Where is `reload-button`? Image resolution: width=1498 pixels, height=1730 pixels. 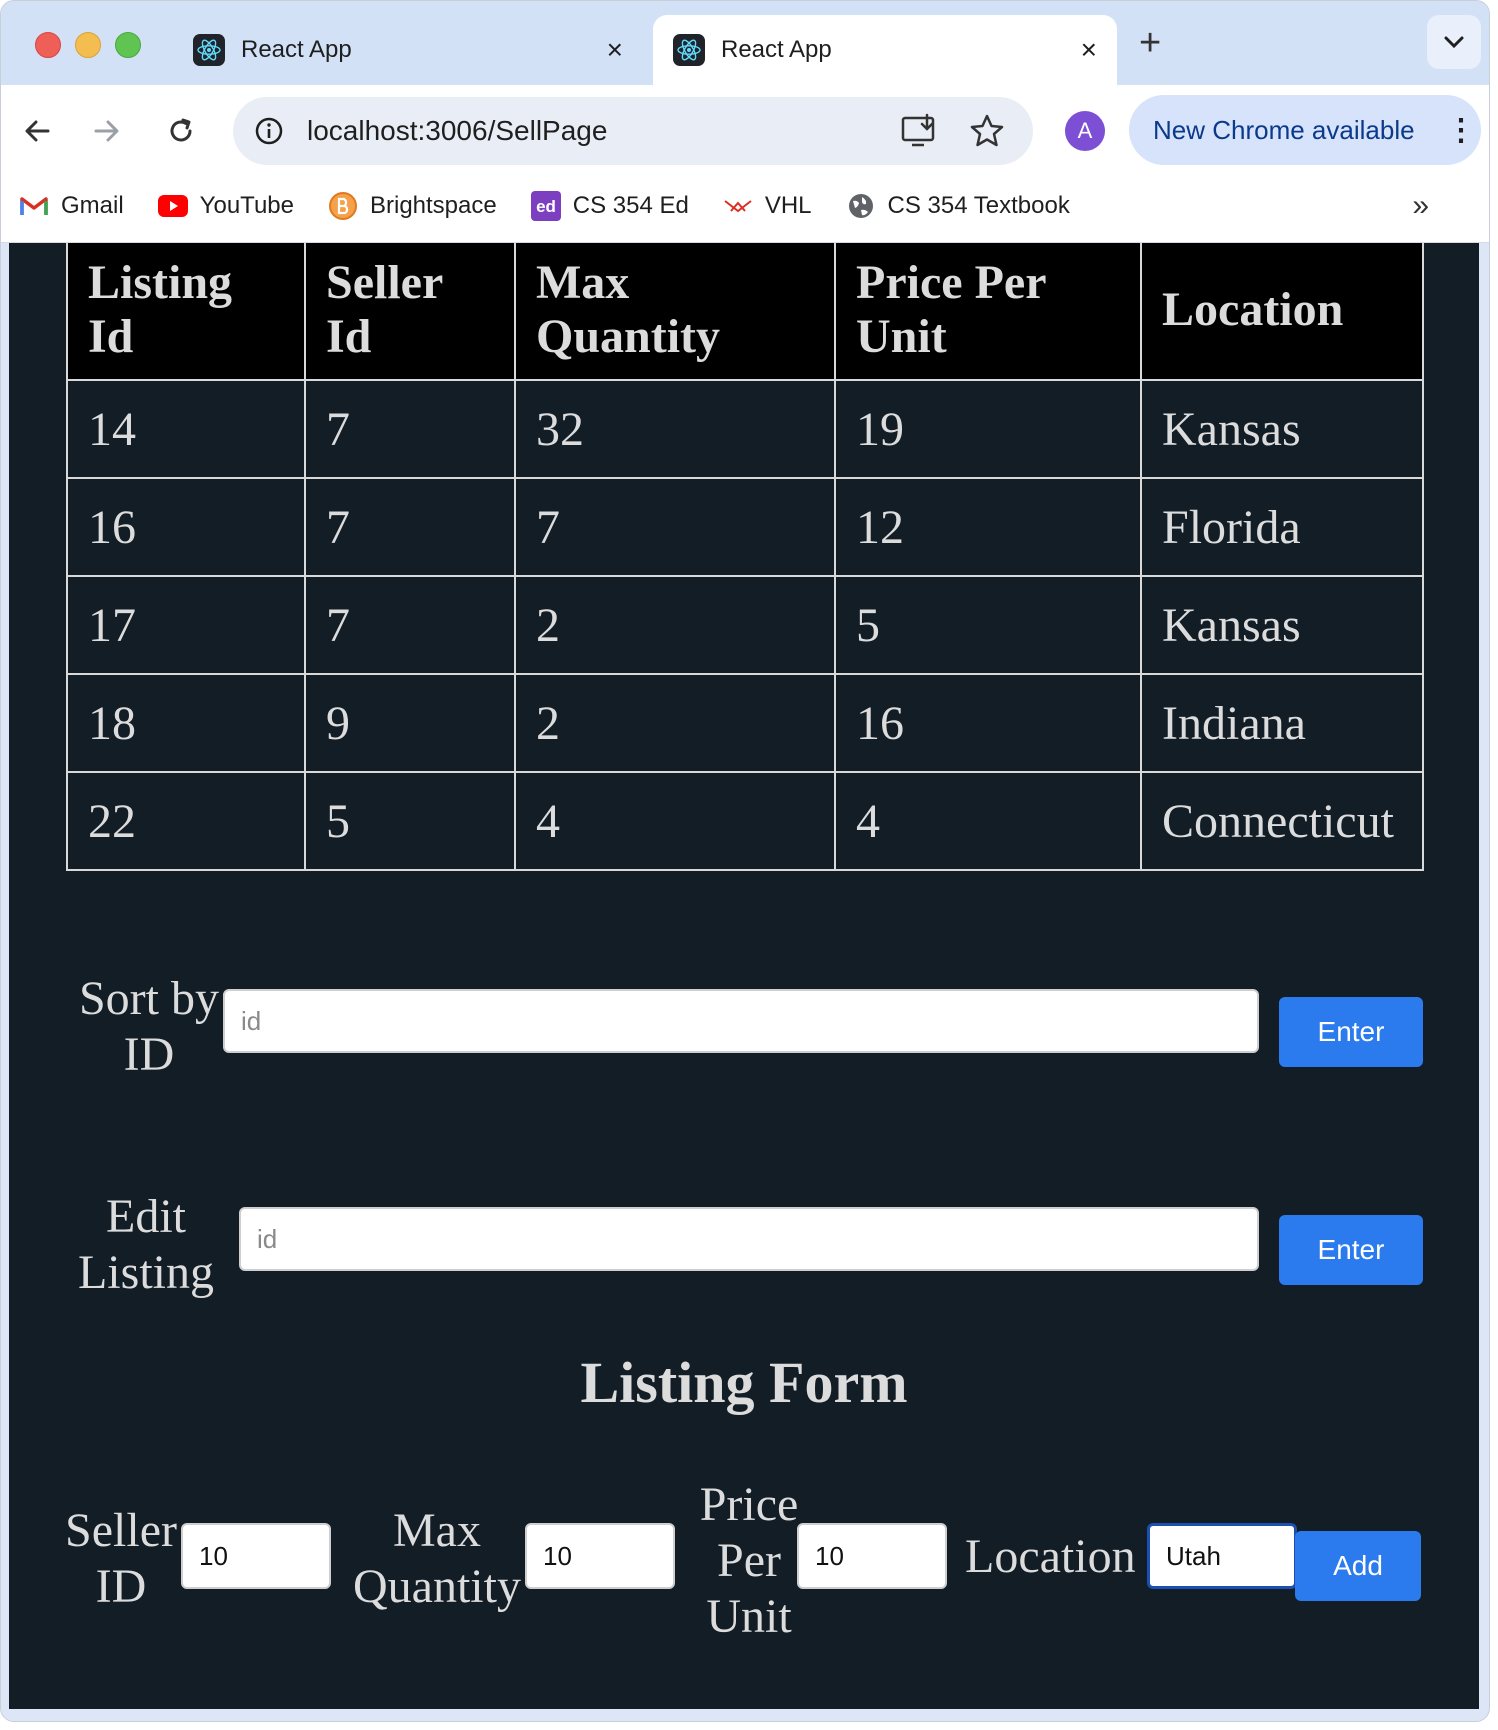 reload-button is located at coordinates (181, 131).